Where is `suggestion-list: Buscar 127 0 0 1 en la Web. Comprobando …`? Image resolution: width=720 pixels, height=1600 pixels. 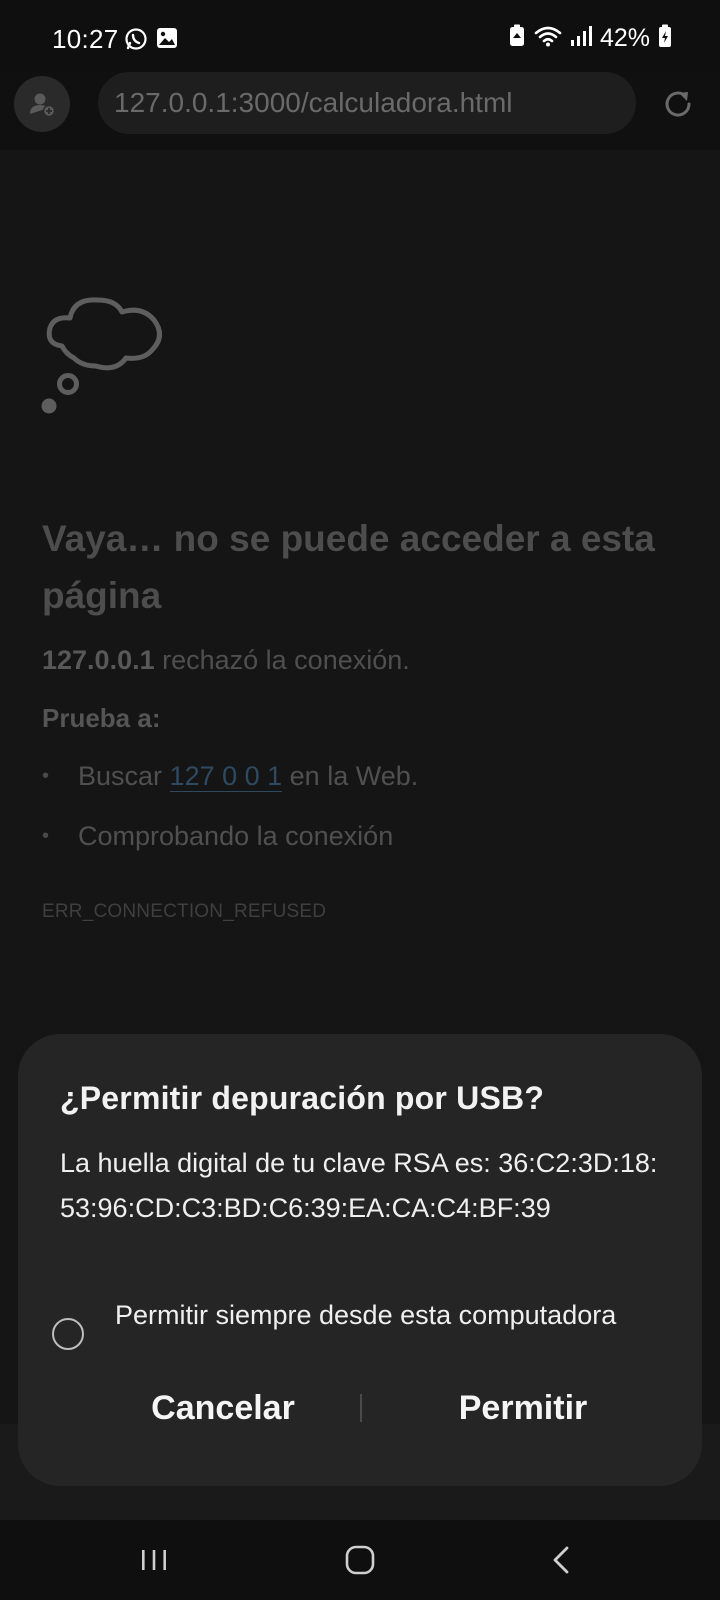 suggestion-list: Buscar 127 0 0 1 en la Web. Comprobando … is located at coordinates (230, 816).